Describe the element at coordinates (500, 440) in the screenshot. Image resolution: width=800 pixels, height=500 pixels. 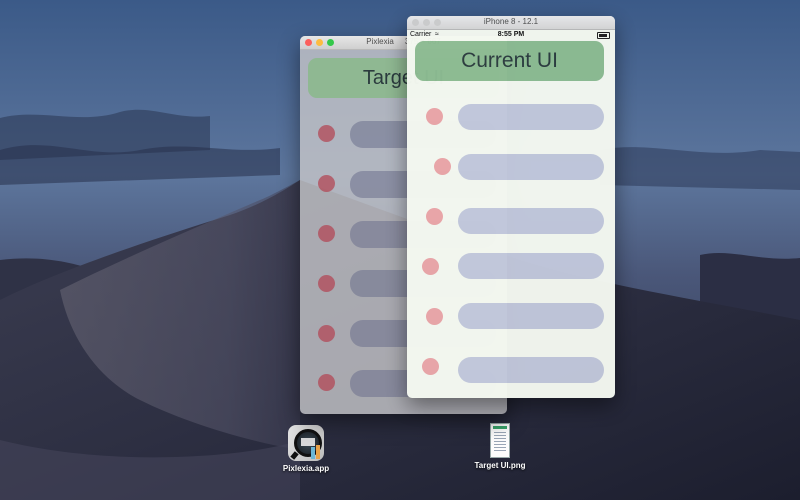
I see `png-document-icon` at that location.